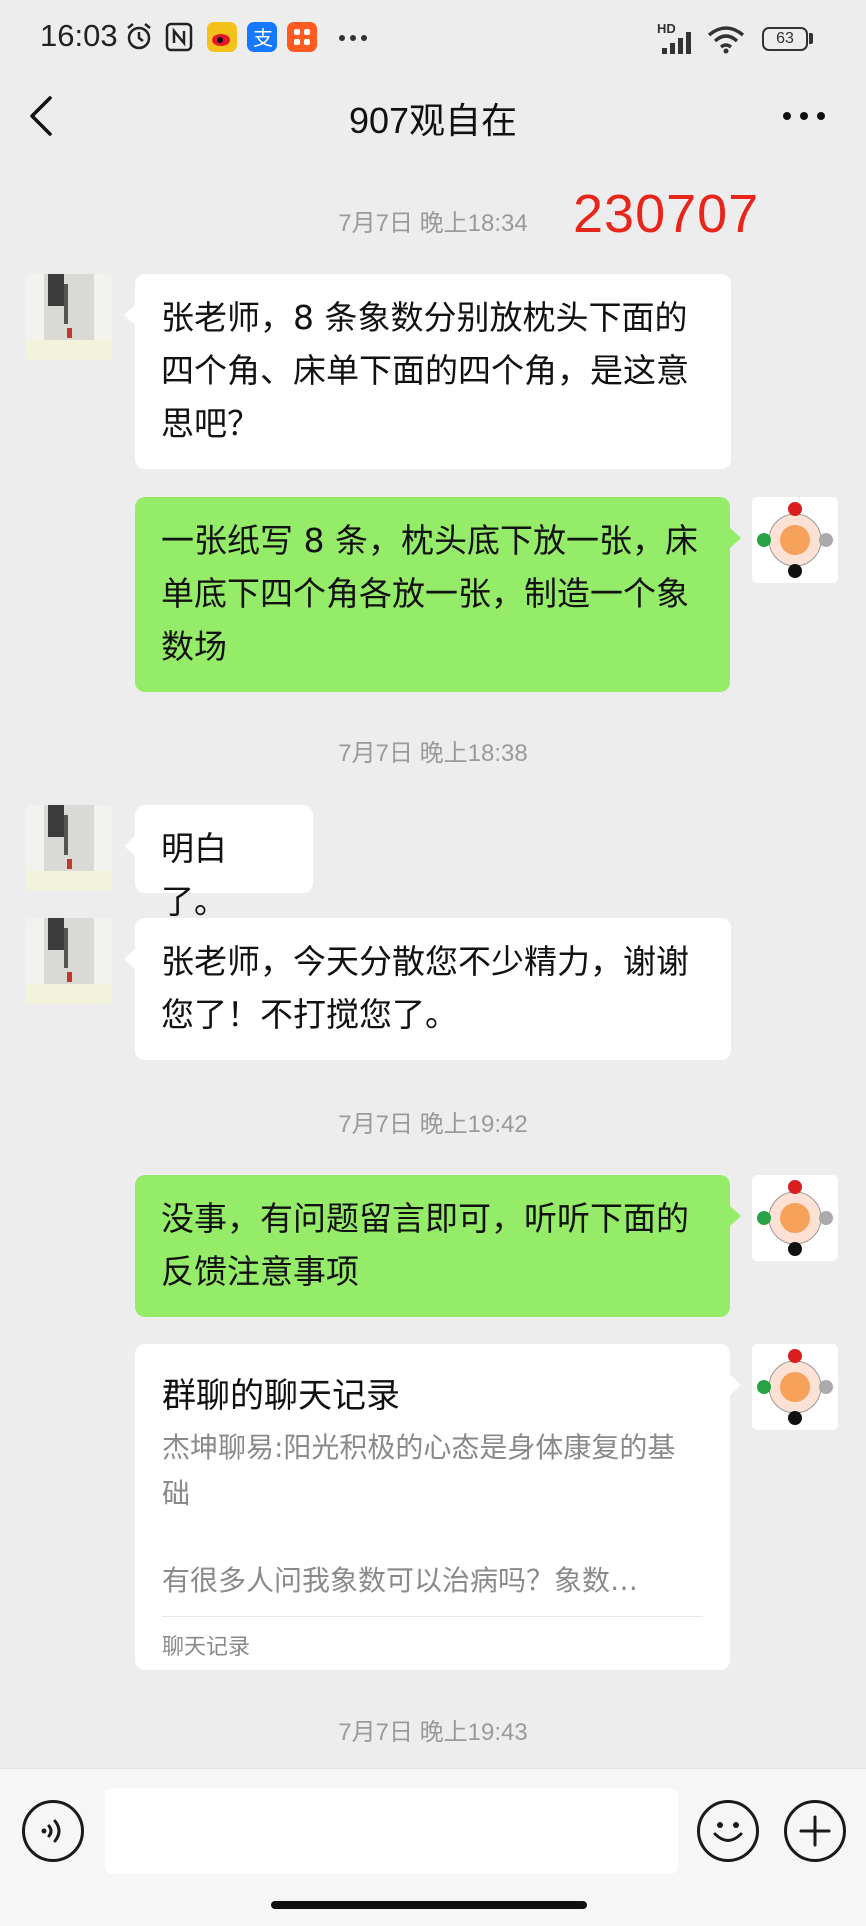 The image size is (866, 1926). I want to click on card-footer-label: 聊天记录, so click(206, 1647).